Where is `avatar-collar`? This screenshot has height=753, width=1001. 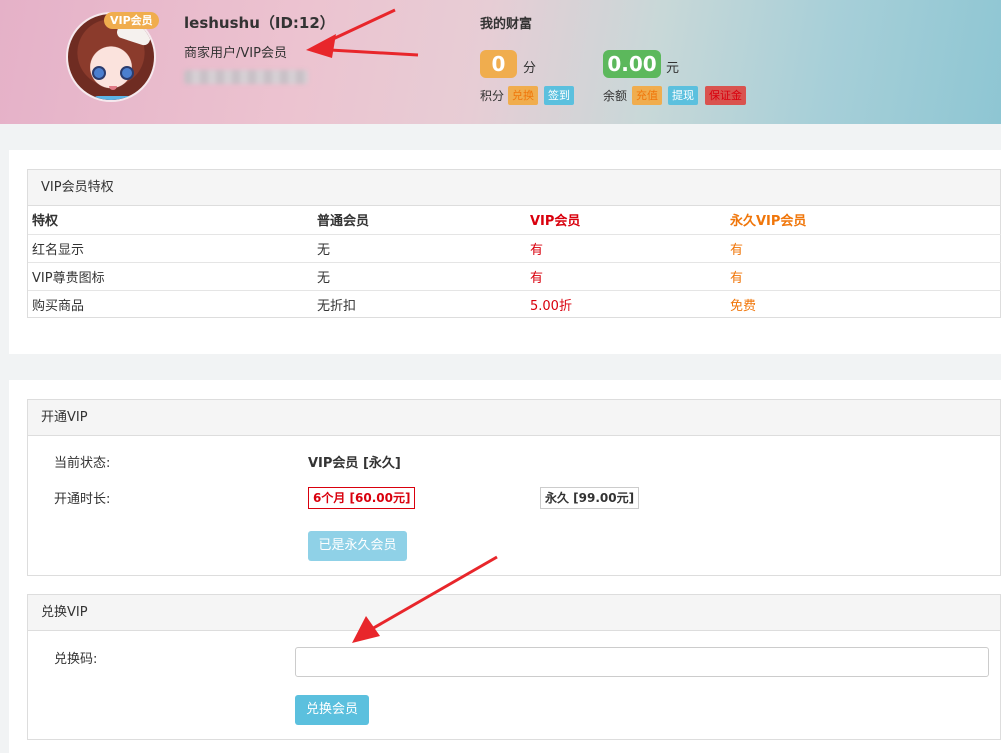
avatar-collar is located at coordinates (113, 98).